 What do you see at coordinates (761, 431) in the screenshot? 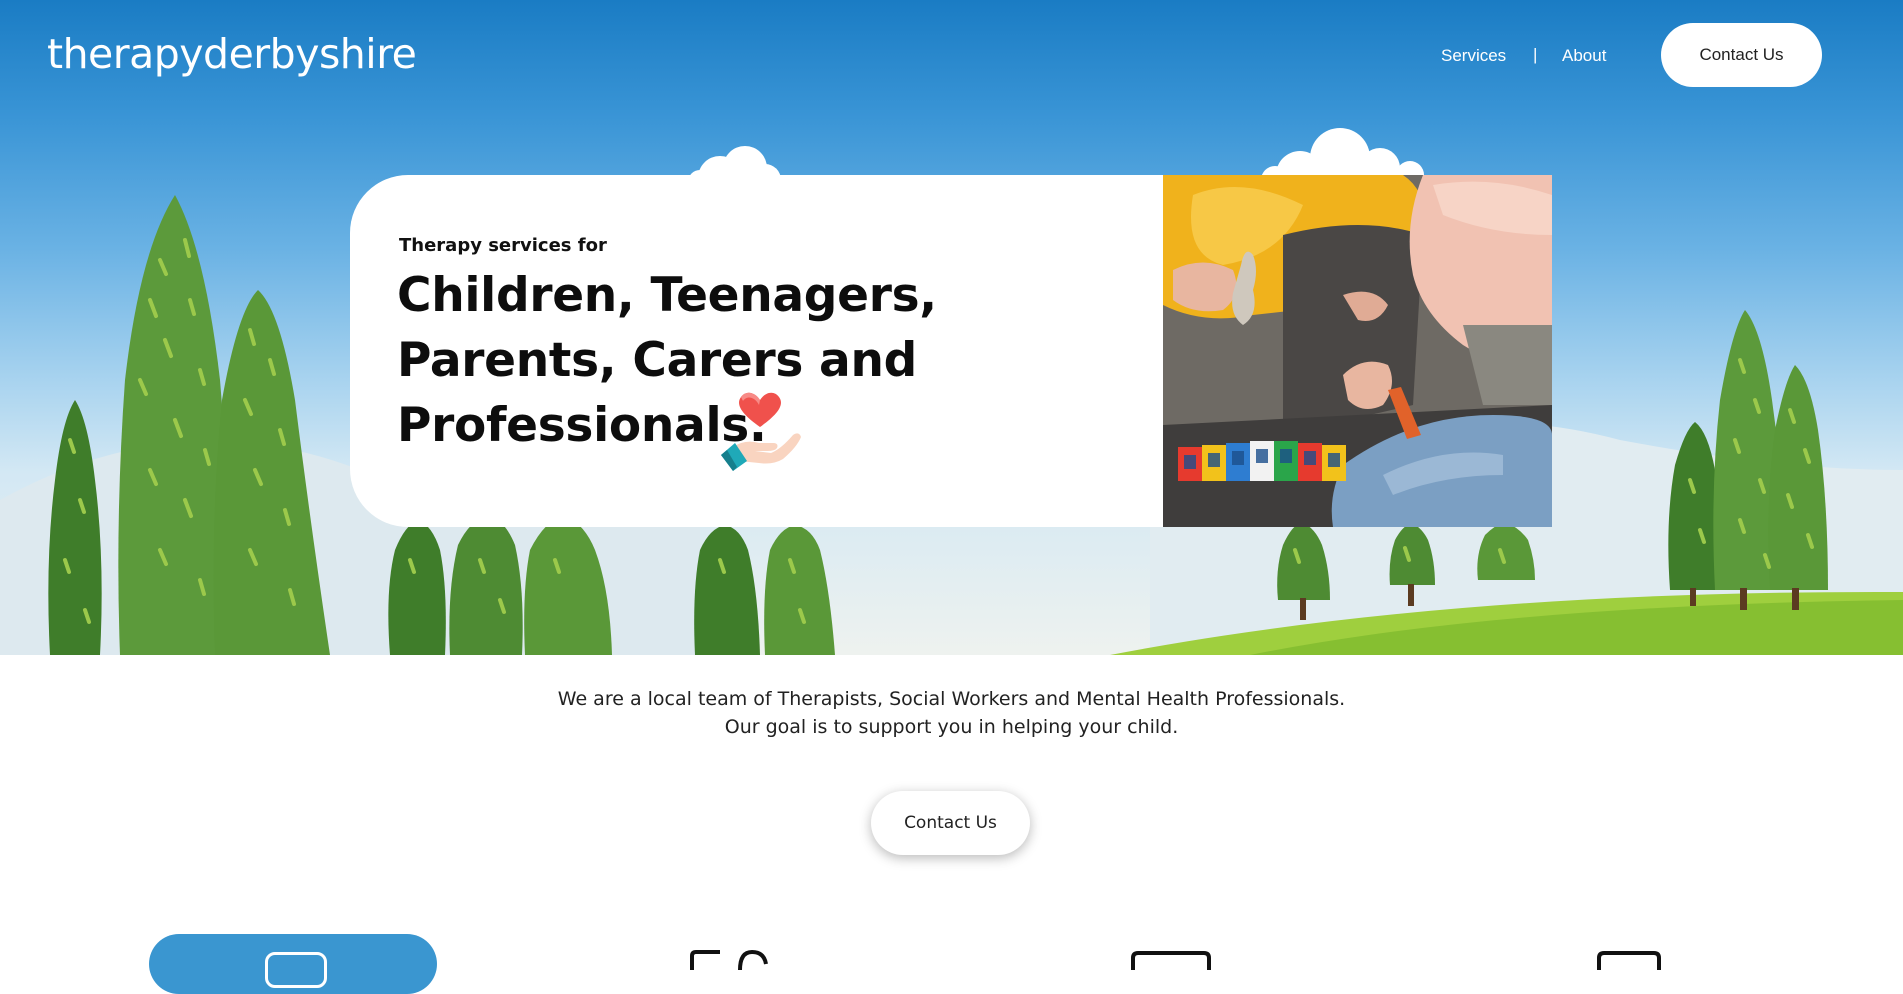
I see `heart-in-hand-icon` at bounding box center [761, 431].